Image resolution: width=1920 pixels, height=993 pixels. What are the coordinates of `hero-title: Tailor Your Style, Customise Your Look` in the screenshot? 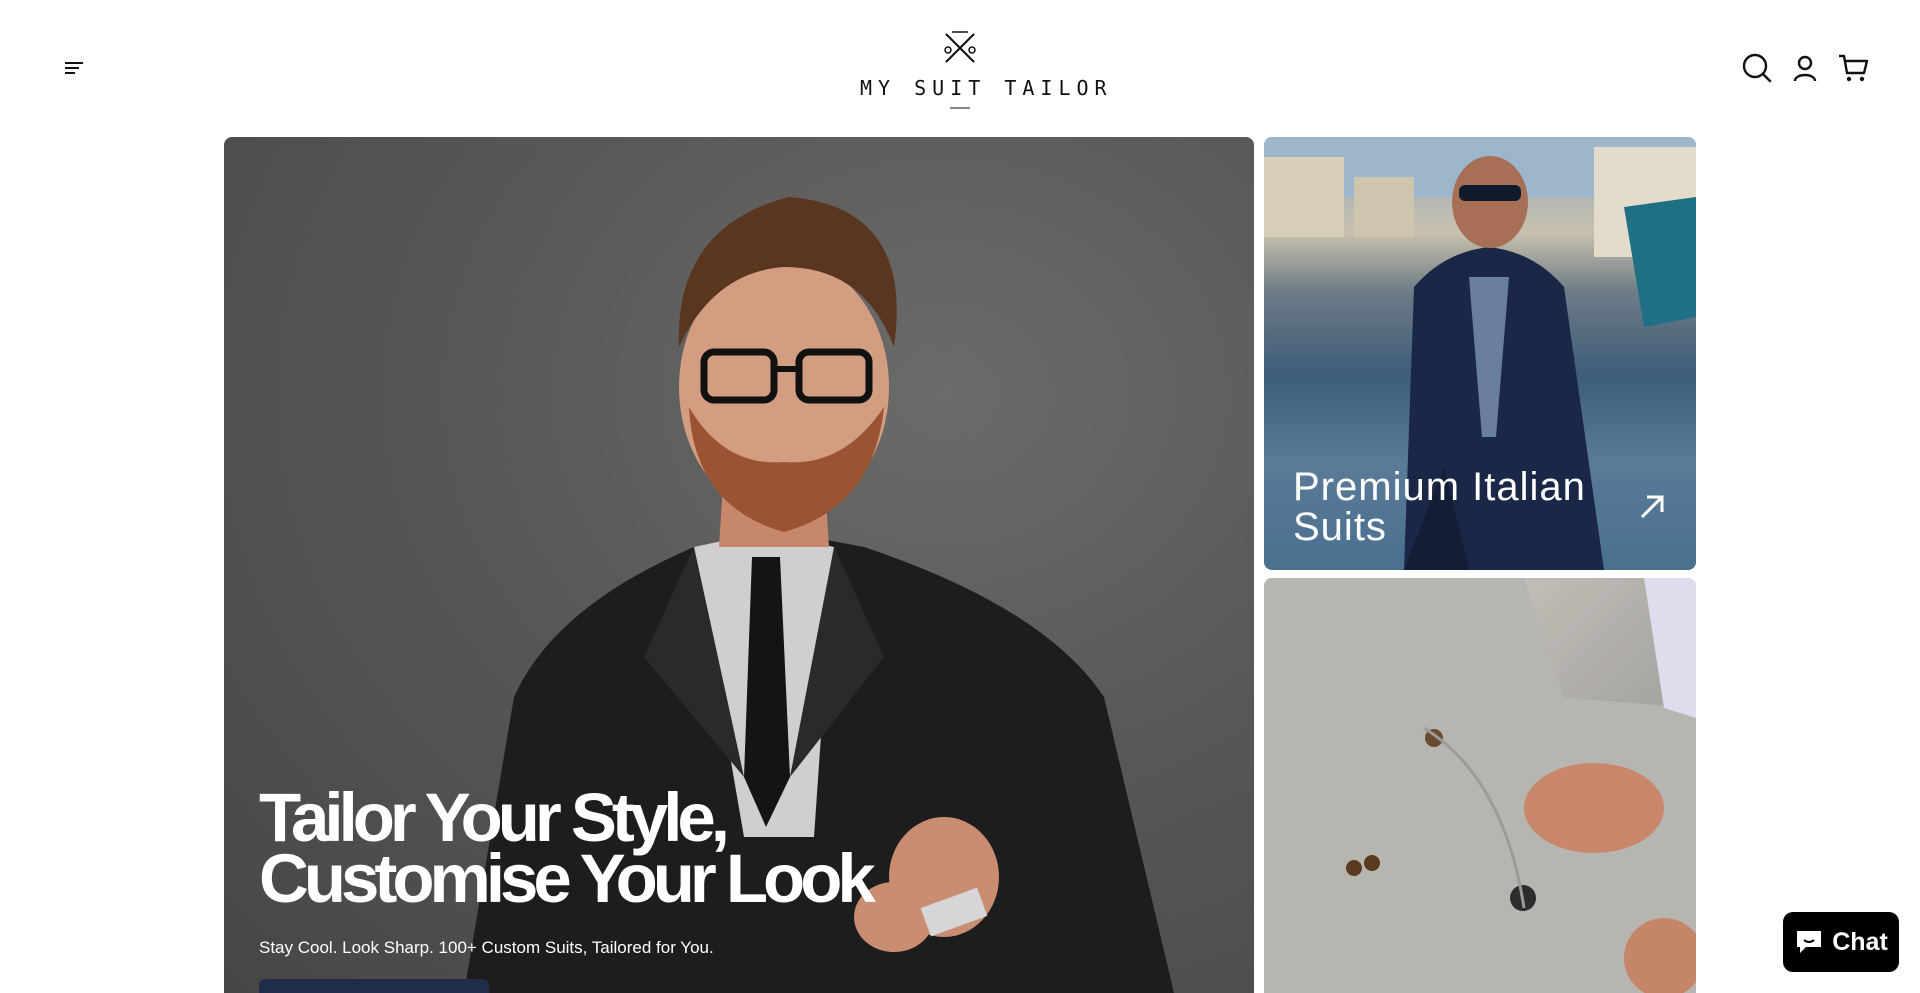 It's located at (639, 848).